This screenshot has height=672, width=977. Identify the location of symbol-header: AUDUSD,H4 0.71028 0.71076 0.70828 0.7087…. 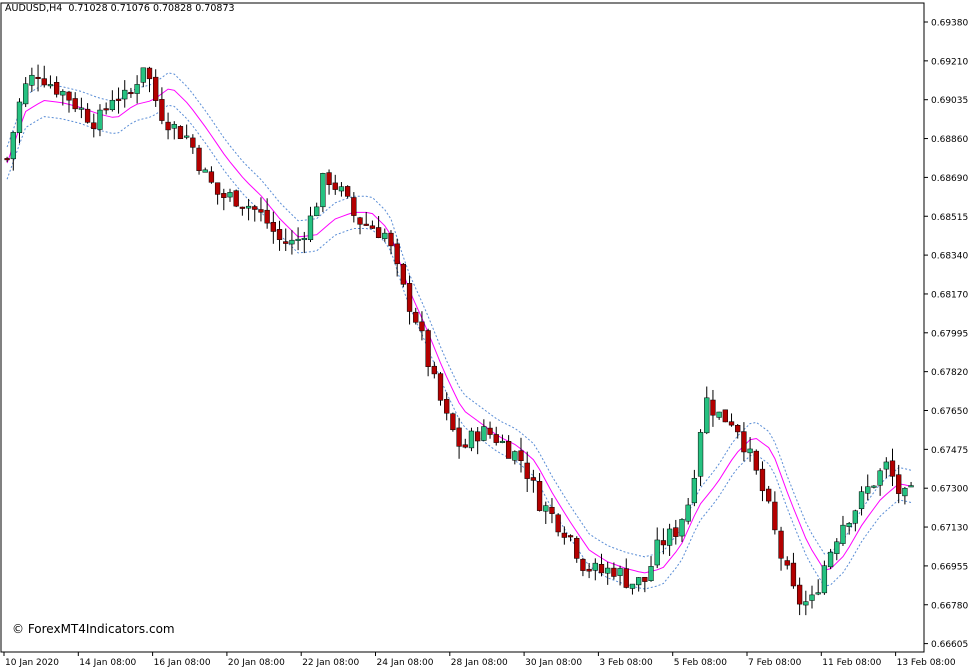
(120, 8).